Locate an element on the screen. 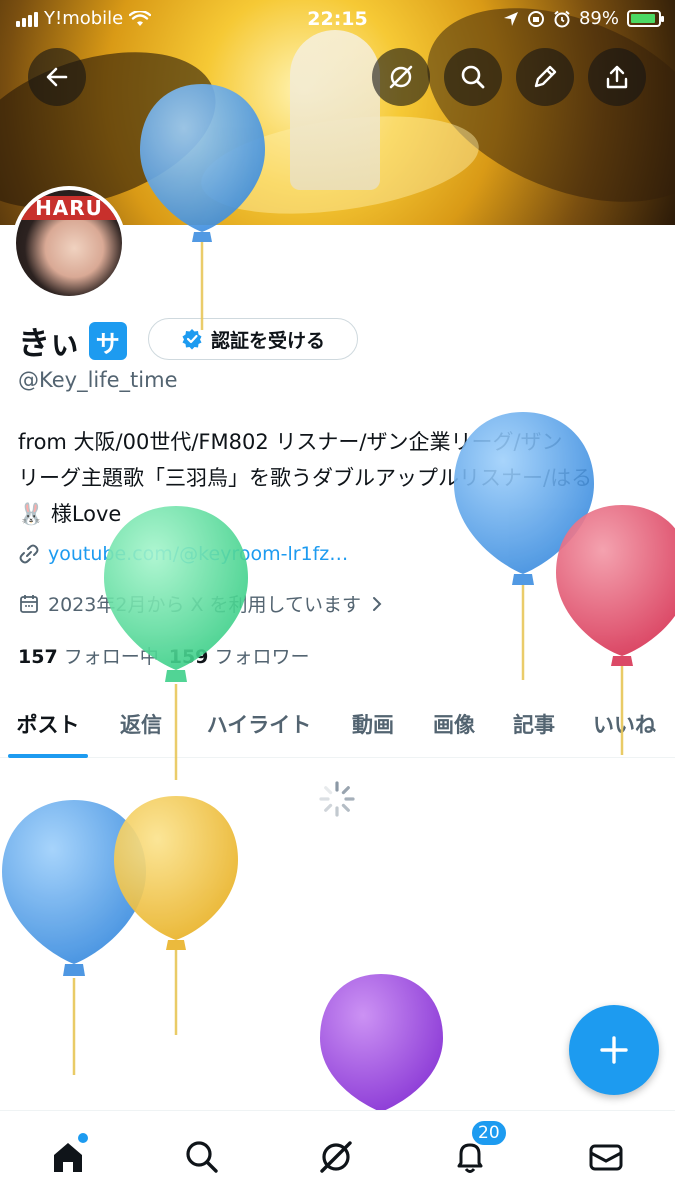 The height and width of the screenshot is (1200, 675). plus-icon is located at coordinates (614, 1050).